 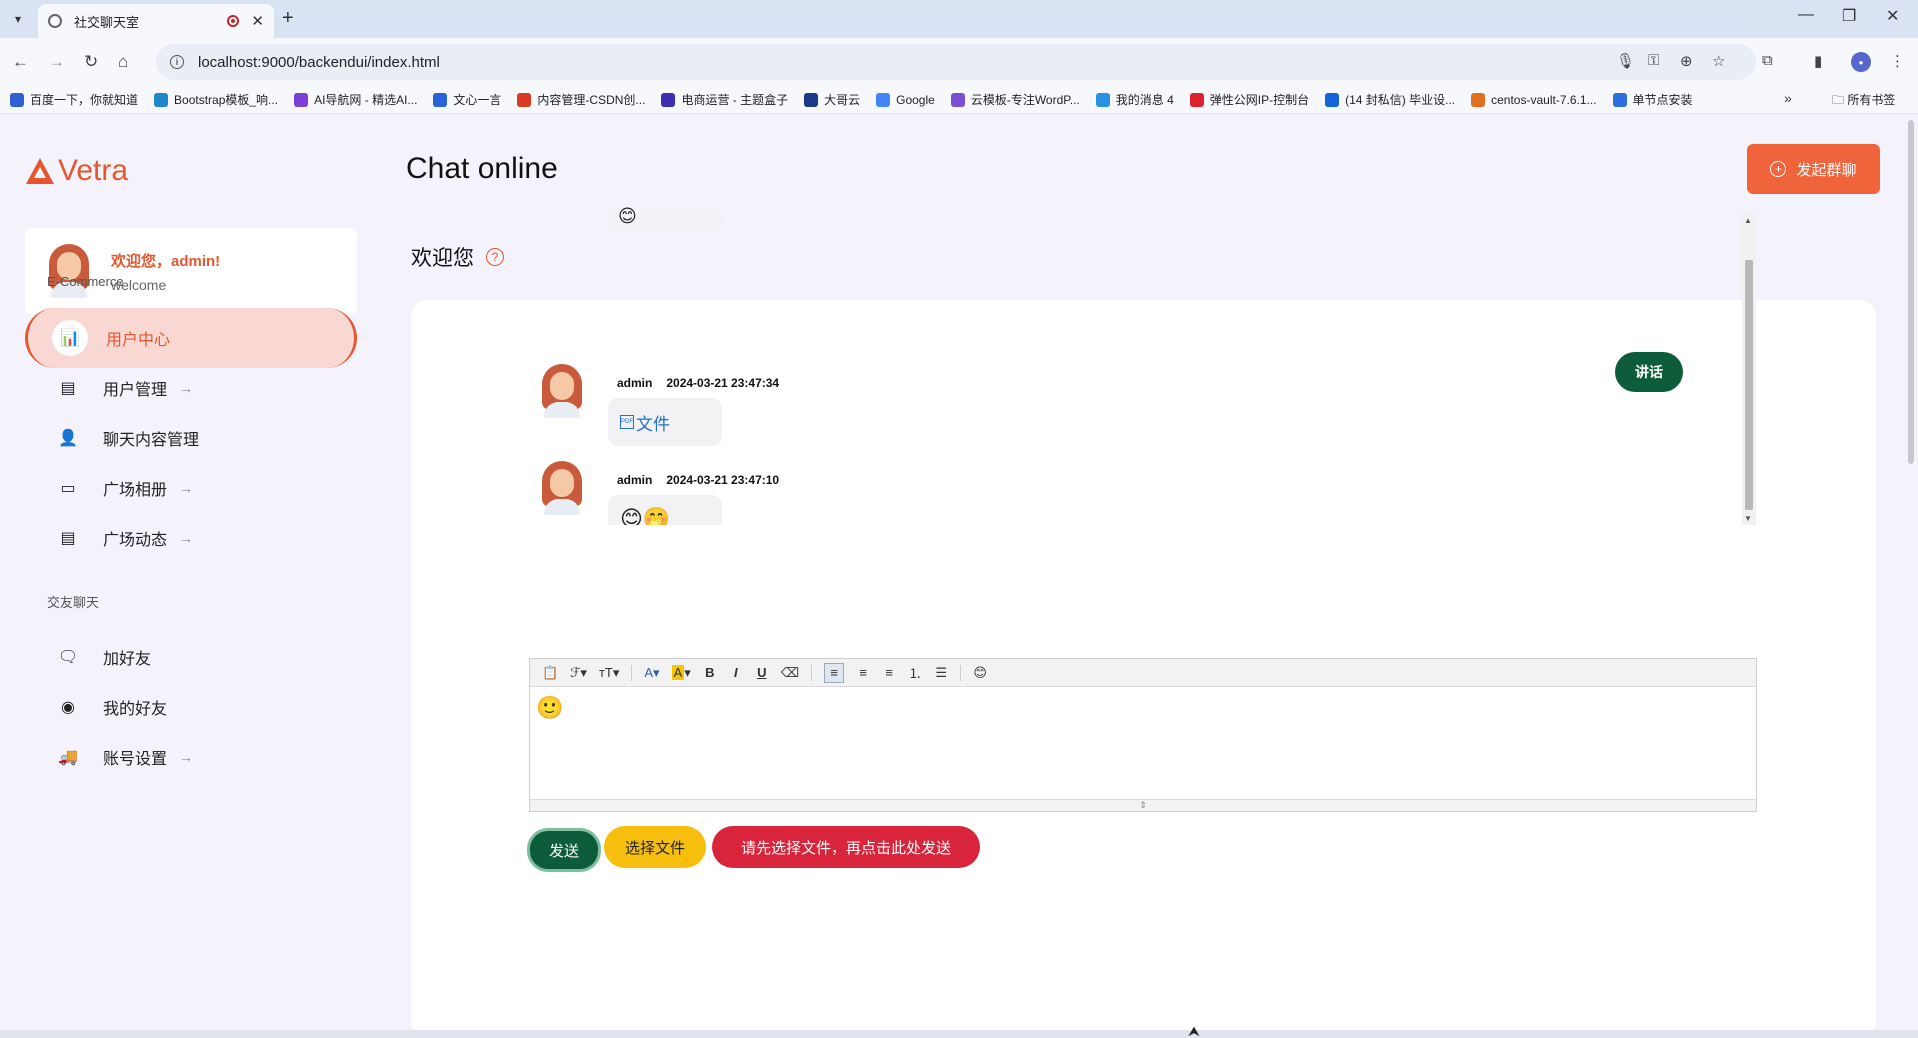 What do you see at coordinates (1748, 518) in the screenshot?
I see `scroll-down-icon: ▼` at bounding box center [1748, 518].